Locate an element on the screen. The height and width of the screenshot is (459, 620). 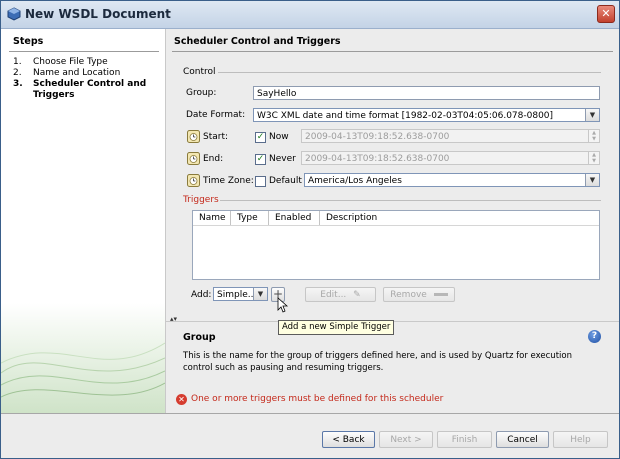
edit-trigger-button: Edit... ✎ is located at coordinates (340, 294).